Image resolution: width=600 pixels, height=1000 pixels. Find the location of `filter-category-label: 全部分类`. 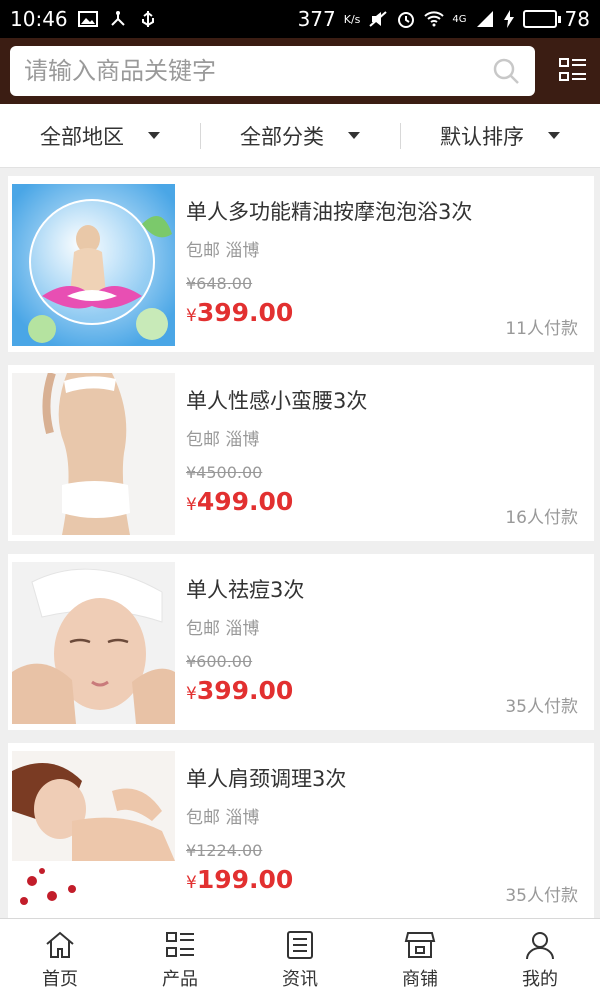

filter-category-label: 全部分类 is located at coordinates (282, 136).